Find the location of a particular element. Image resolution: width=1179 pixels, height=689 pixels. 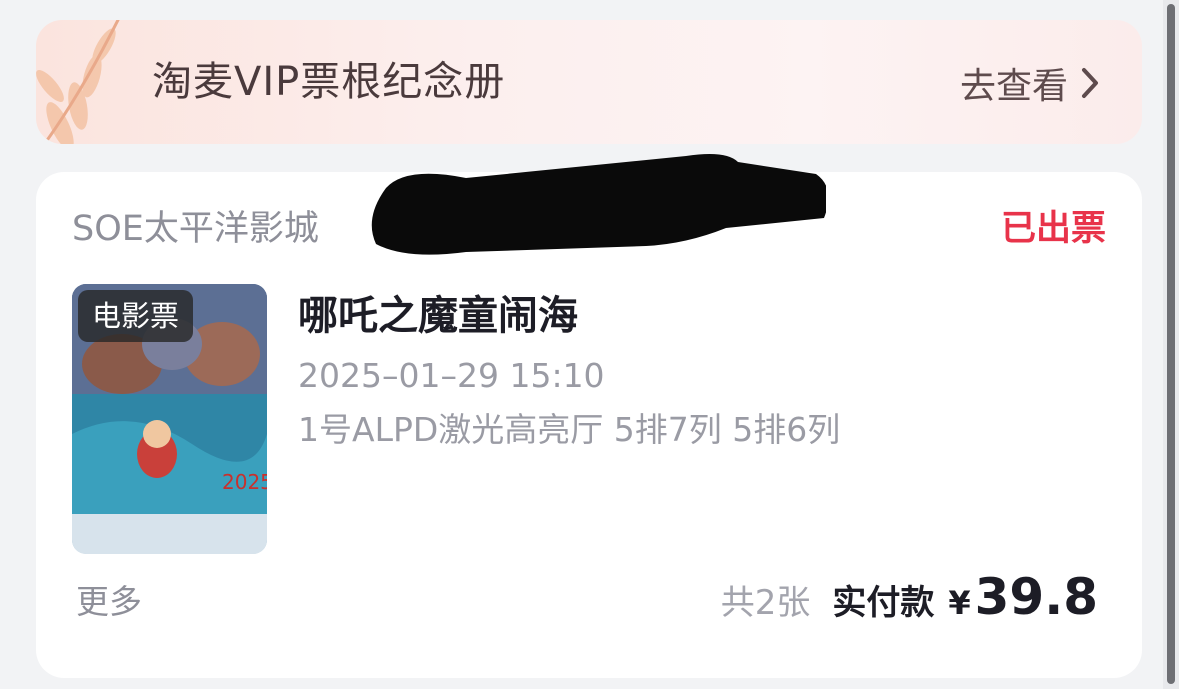

view-album-link: 去查看 is located at coordinates (1030, 83).